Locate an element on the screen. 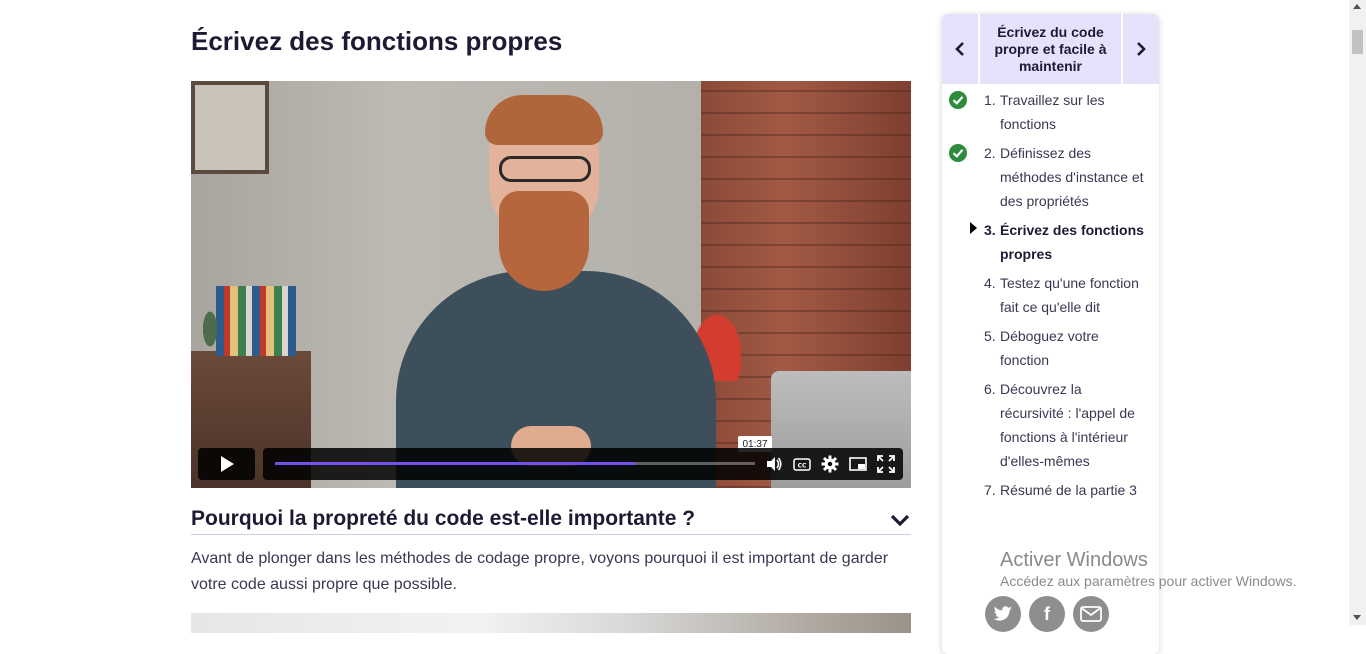 The height and width of the screenshot is (654, 1366). play-button is located at coordinates (226, 464).